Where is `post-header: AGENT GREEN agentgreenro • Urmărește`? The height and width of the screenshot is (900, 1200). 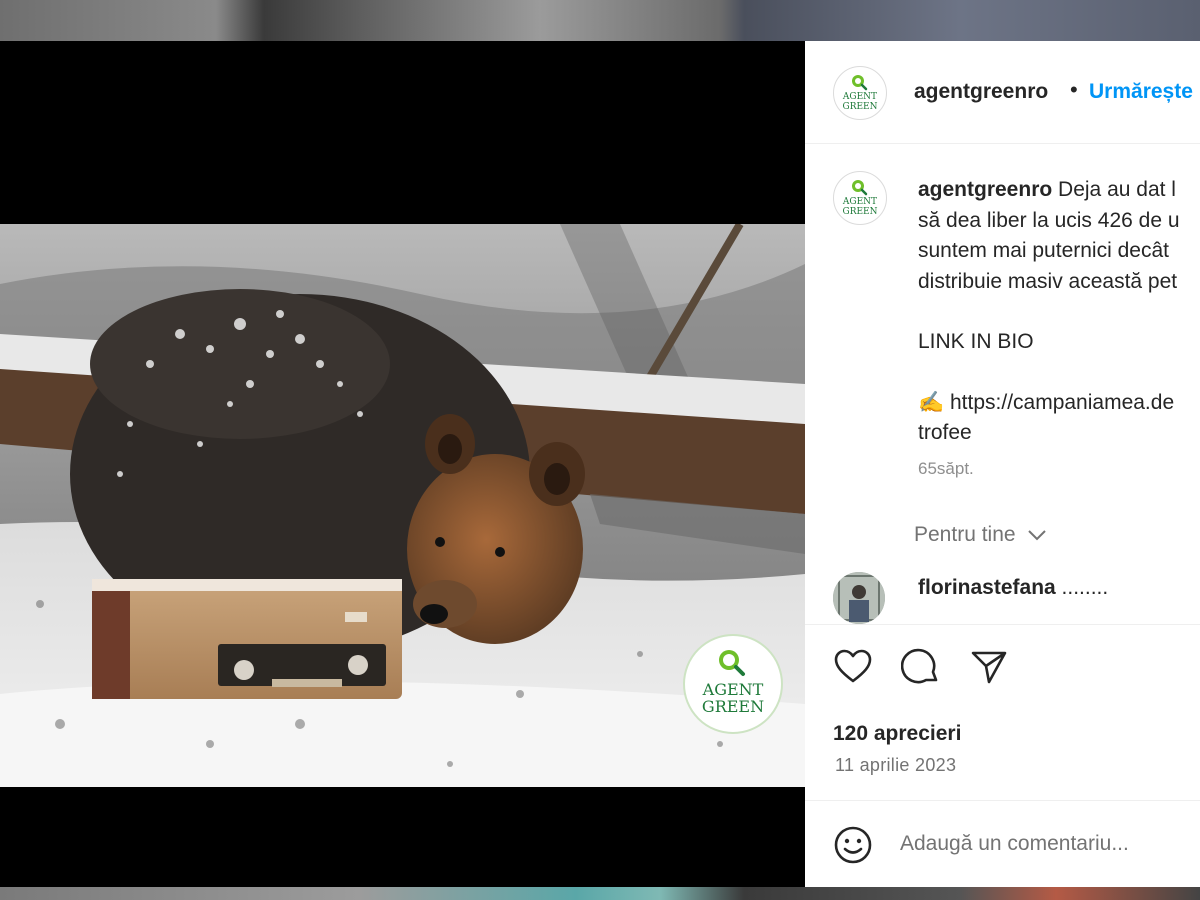 post-header: AGENT GREEN agentgreenro • Urmărește is located at coordinates (1002, 92).